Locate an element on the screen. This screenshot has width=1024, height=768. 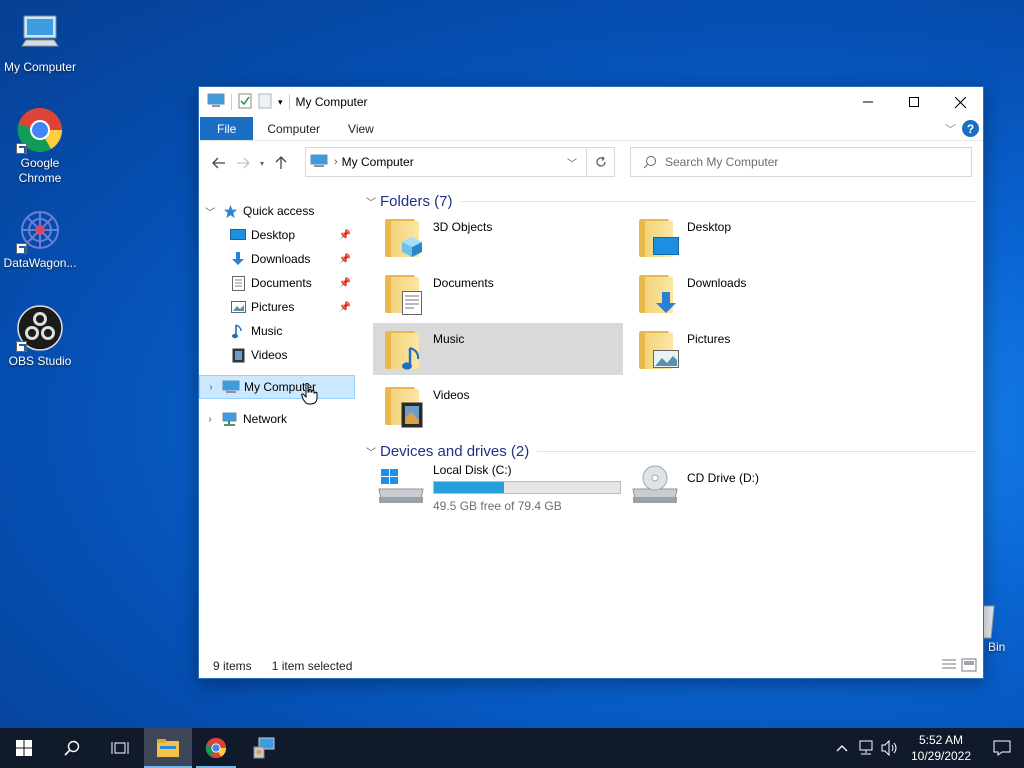
window-title: My Computer is located at coordinates (331, 102).